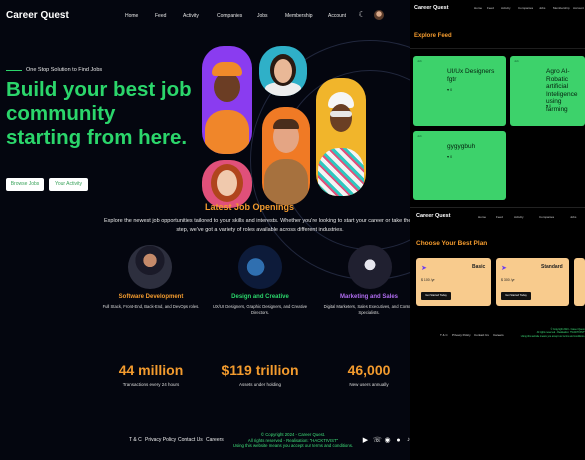 The width and height of the screenshot is (585, 460). Describe the element at coordinates (532, 282) in the screenshot. I see `plan-card-standard: ➤ Standard $ 300 /yr Get Started Today` at that location.